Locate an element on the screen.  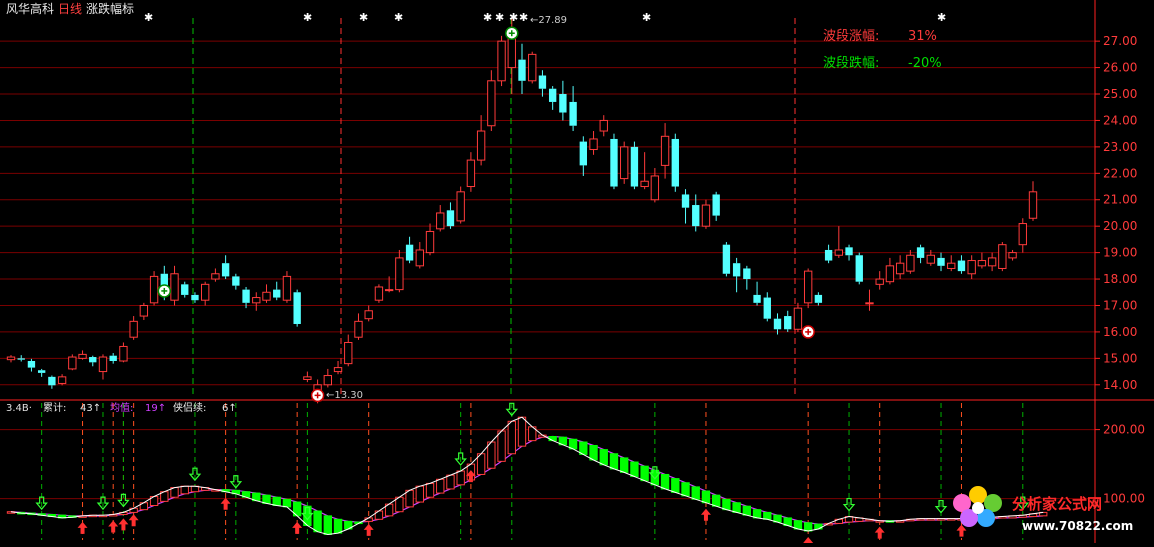
high-price-label: ←27.89 is located at coordinates (548, 20).